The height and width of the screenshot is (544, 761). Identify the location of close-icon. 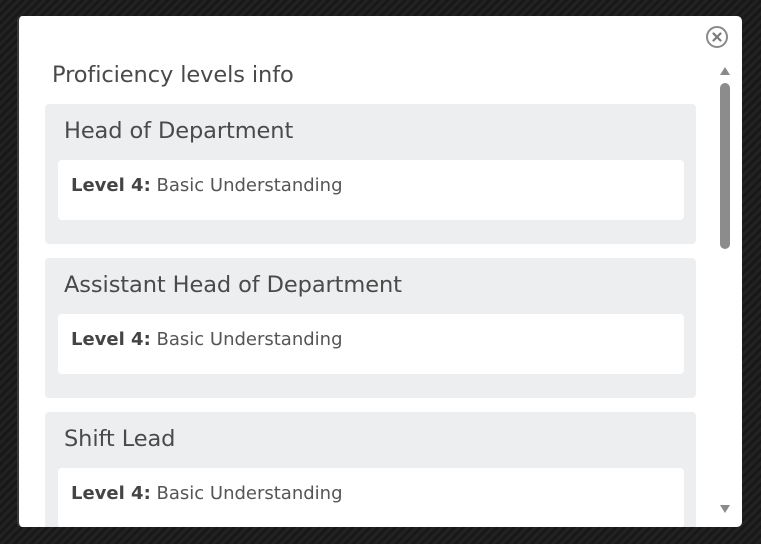
(717, 37).